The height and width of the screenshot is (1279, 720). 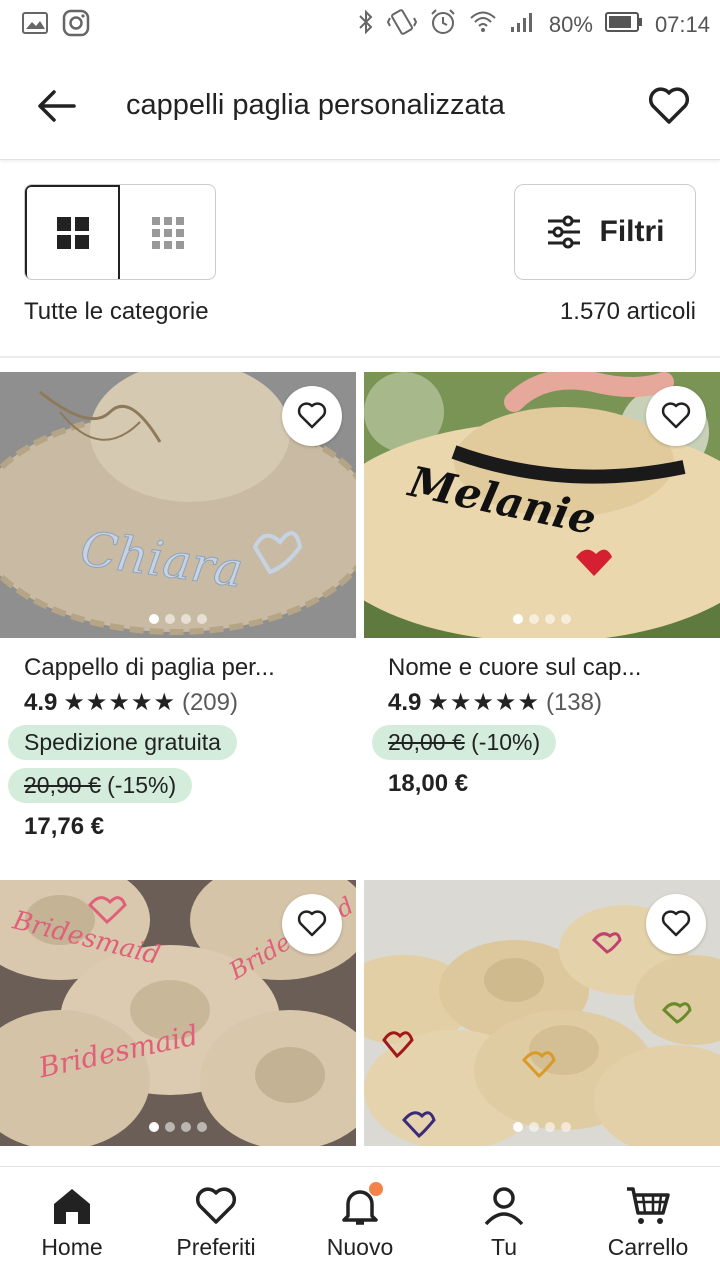 I want to click on review-count: (209), so click(x=209, y=702).